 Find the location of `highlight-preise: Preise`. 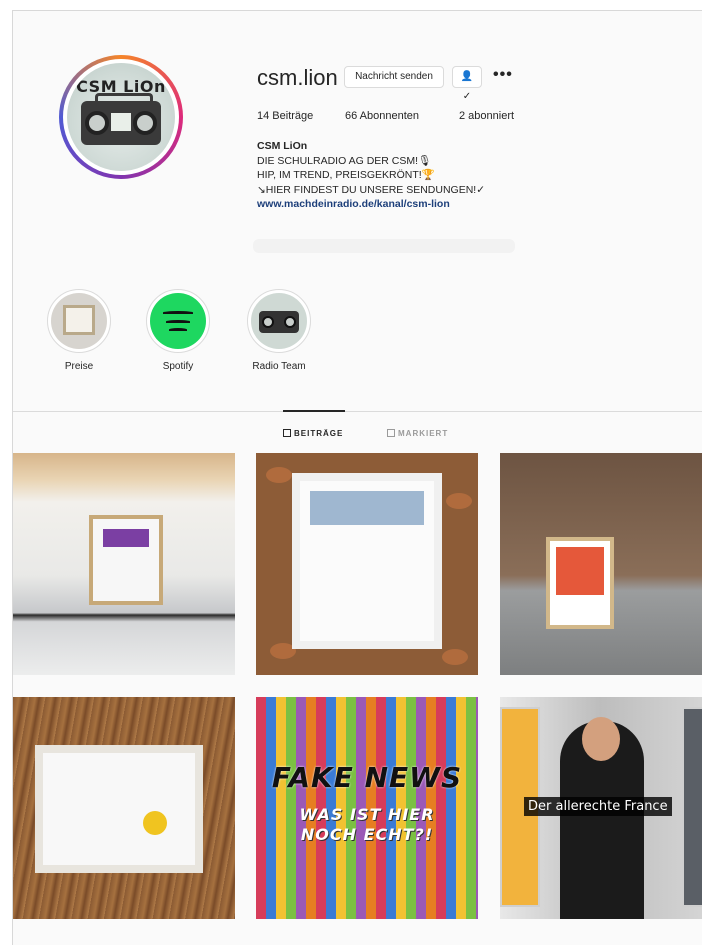

highlight-preise: Preise is located at coordinates (79, 330).